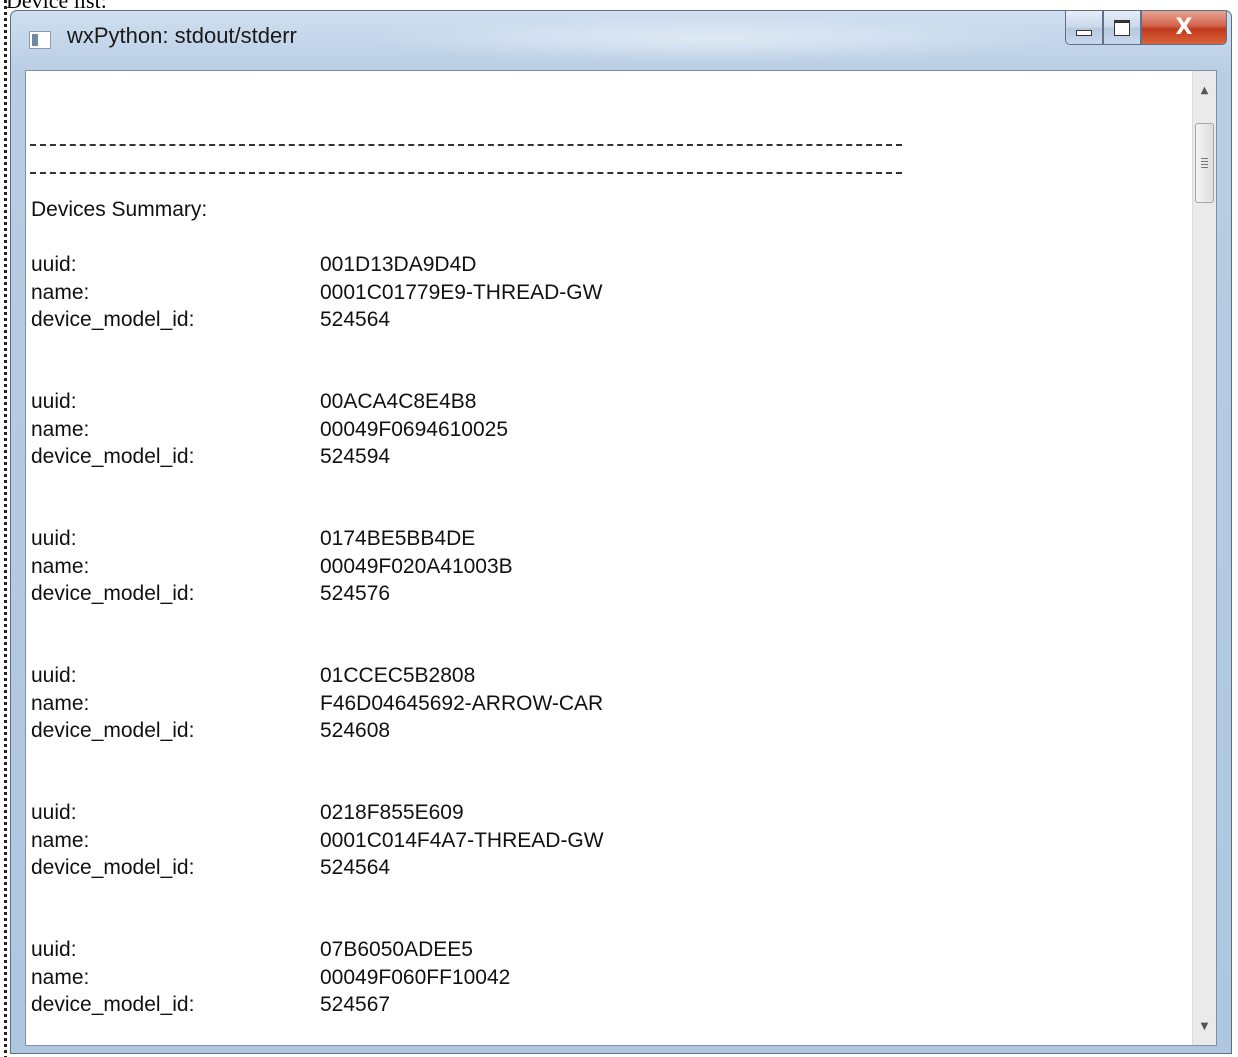  I want to click on device-uuid-value: 00ACA4C8E4B8, so click(398, 401).